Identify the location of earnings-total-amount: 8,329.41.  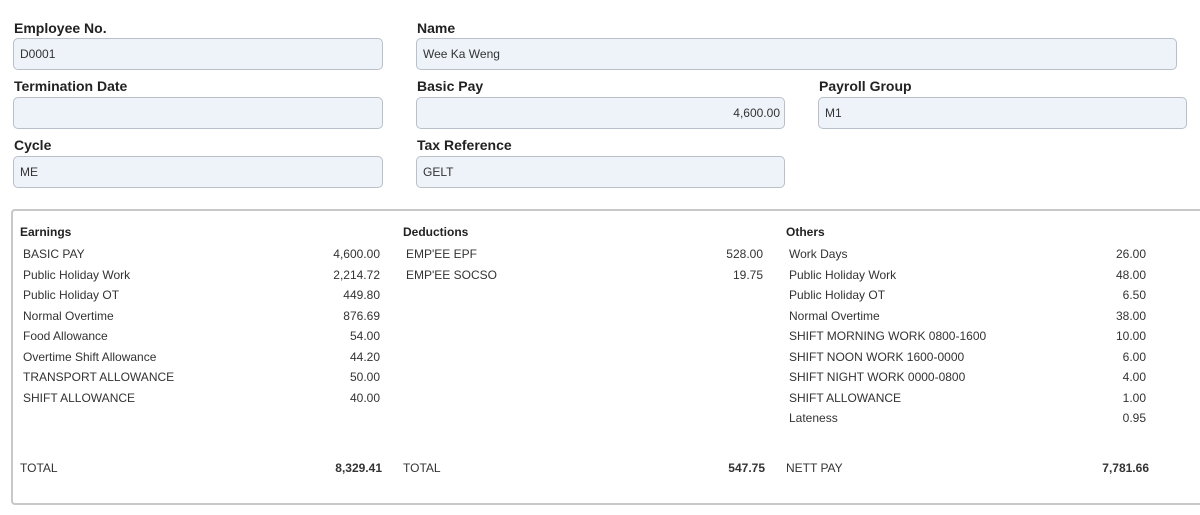
(358, 468).